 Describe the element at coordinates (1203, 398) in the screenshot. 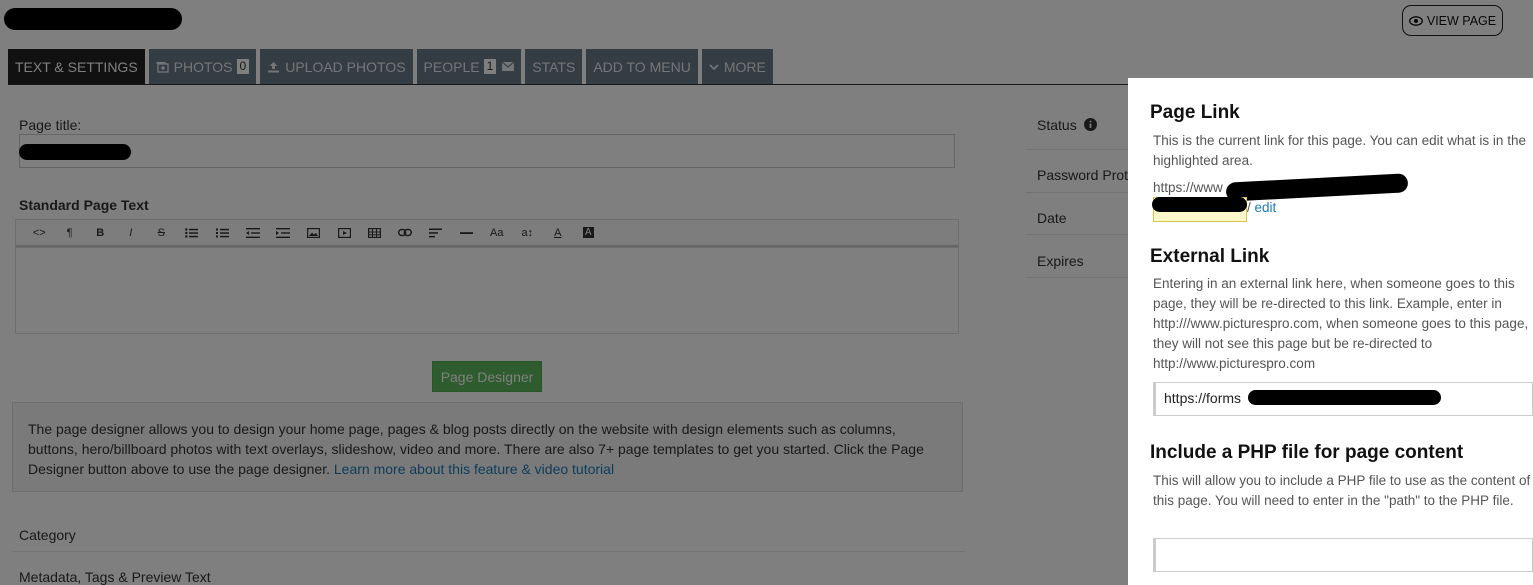

I see `external-link-value: https://forms` at that location.